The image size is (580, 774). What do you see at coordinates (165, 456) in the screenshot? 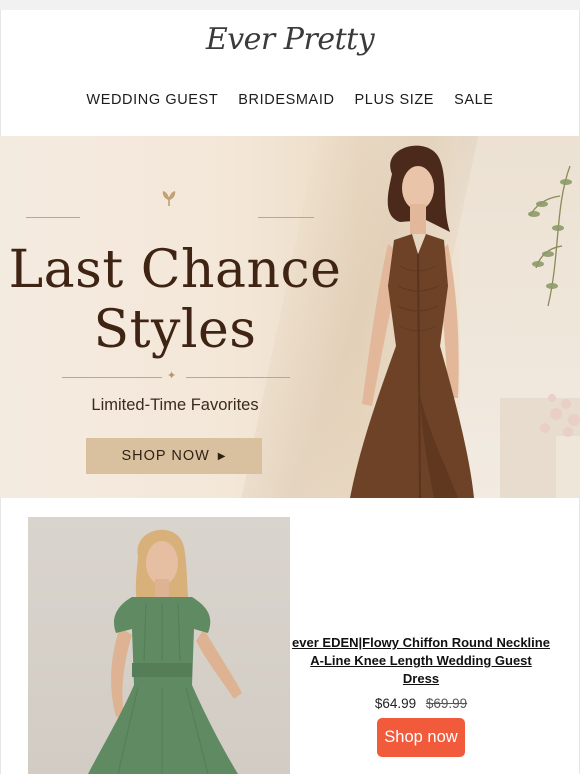
I see `shop-now-label: SHOP NOW` at bounding box center [165, 456].